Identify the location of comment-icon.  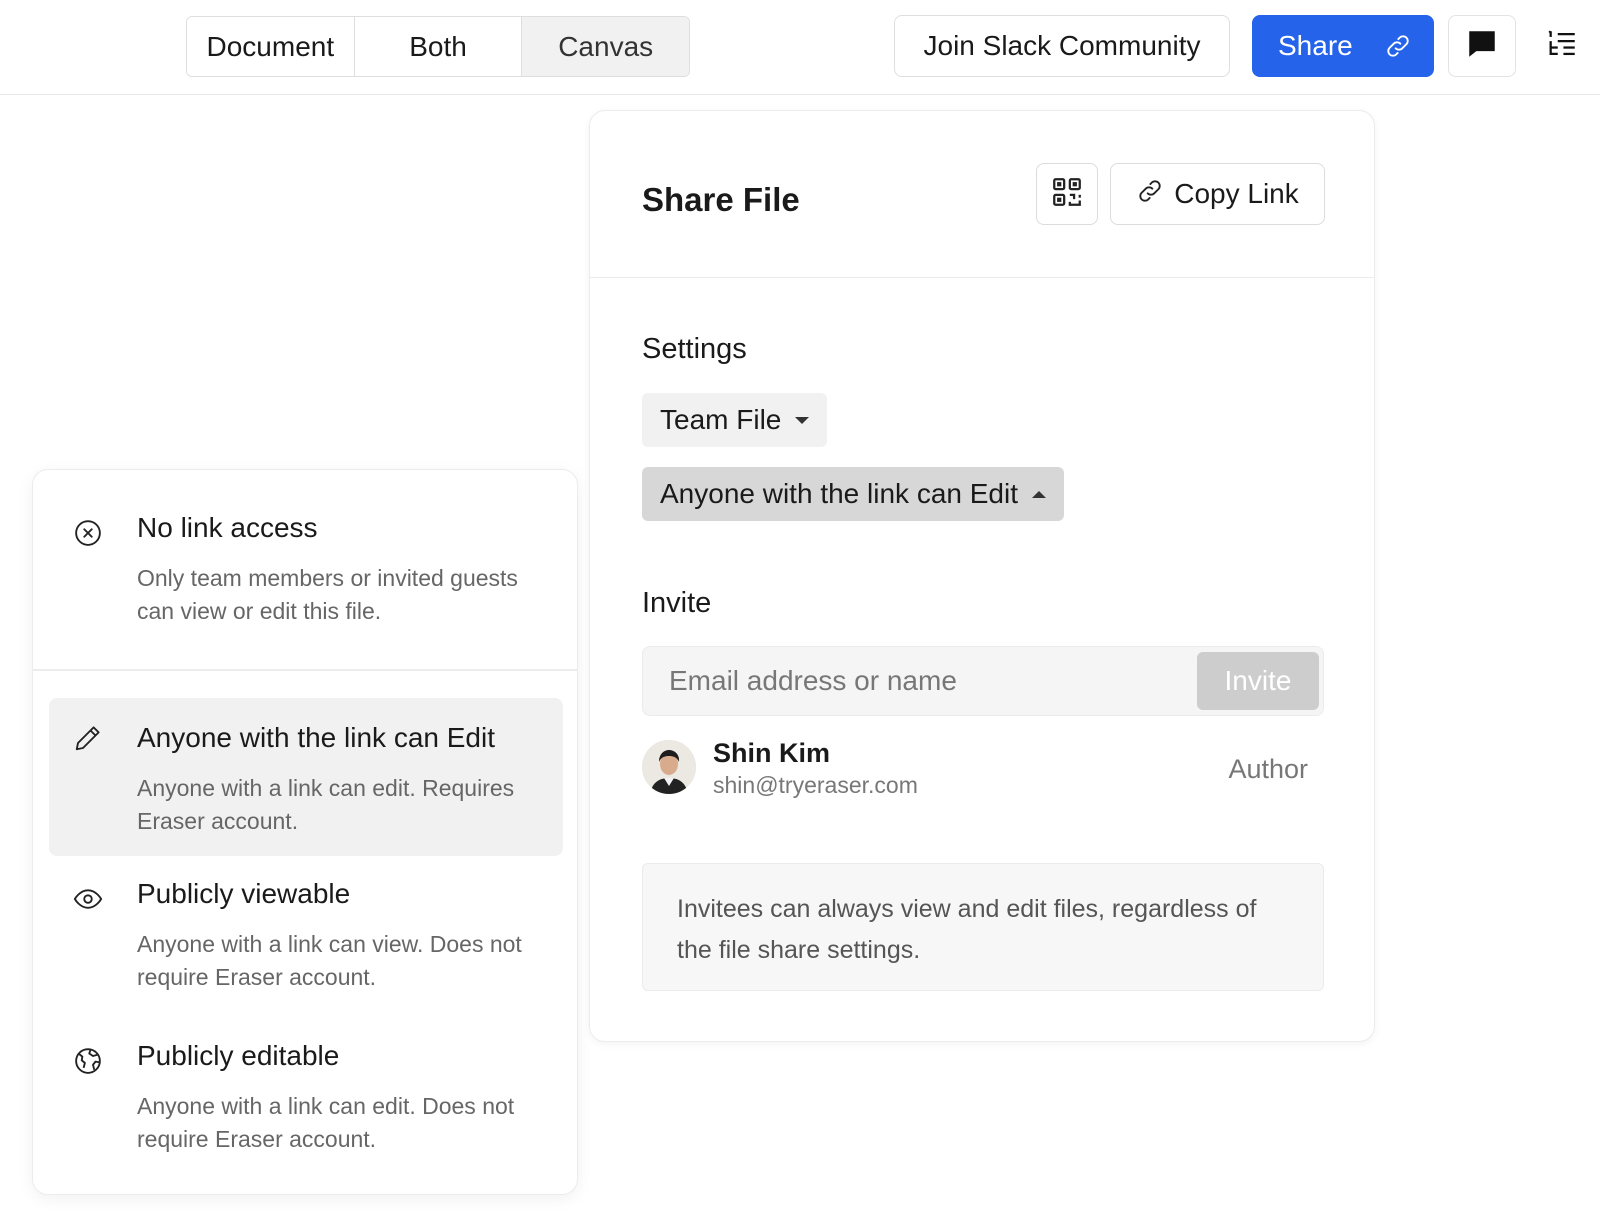
(1482, 46).